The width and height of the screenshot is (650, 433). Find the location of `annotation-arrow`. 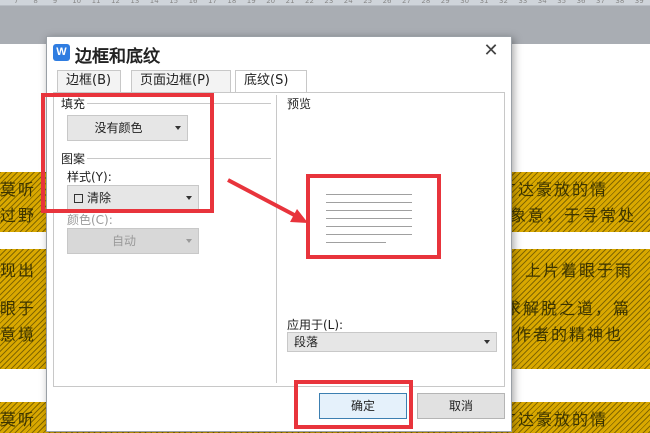

annotation-arrow is located at coordinates (267, 200).